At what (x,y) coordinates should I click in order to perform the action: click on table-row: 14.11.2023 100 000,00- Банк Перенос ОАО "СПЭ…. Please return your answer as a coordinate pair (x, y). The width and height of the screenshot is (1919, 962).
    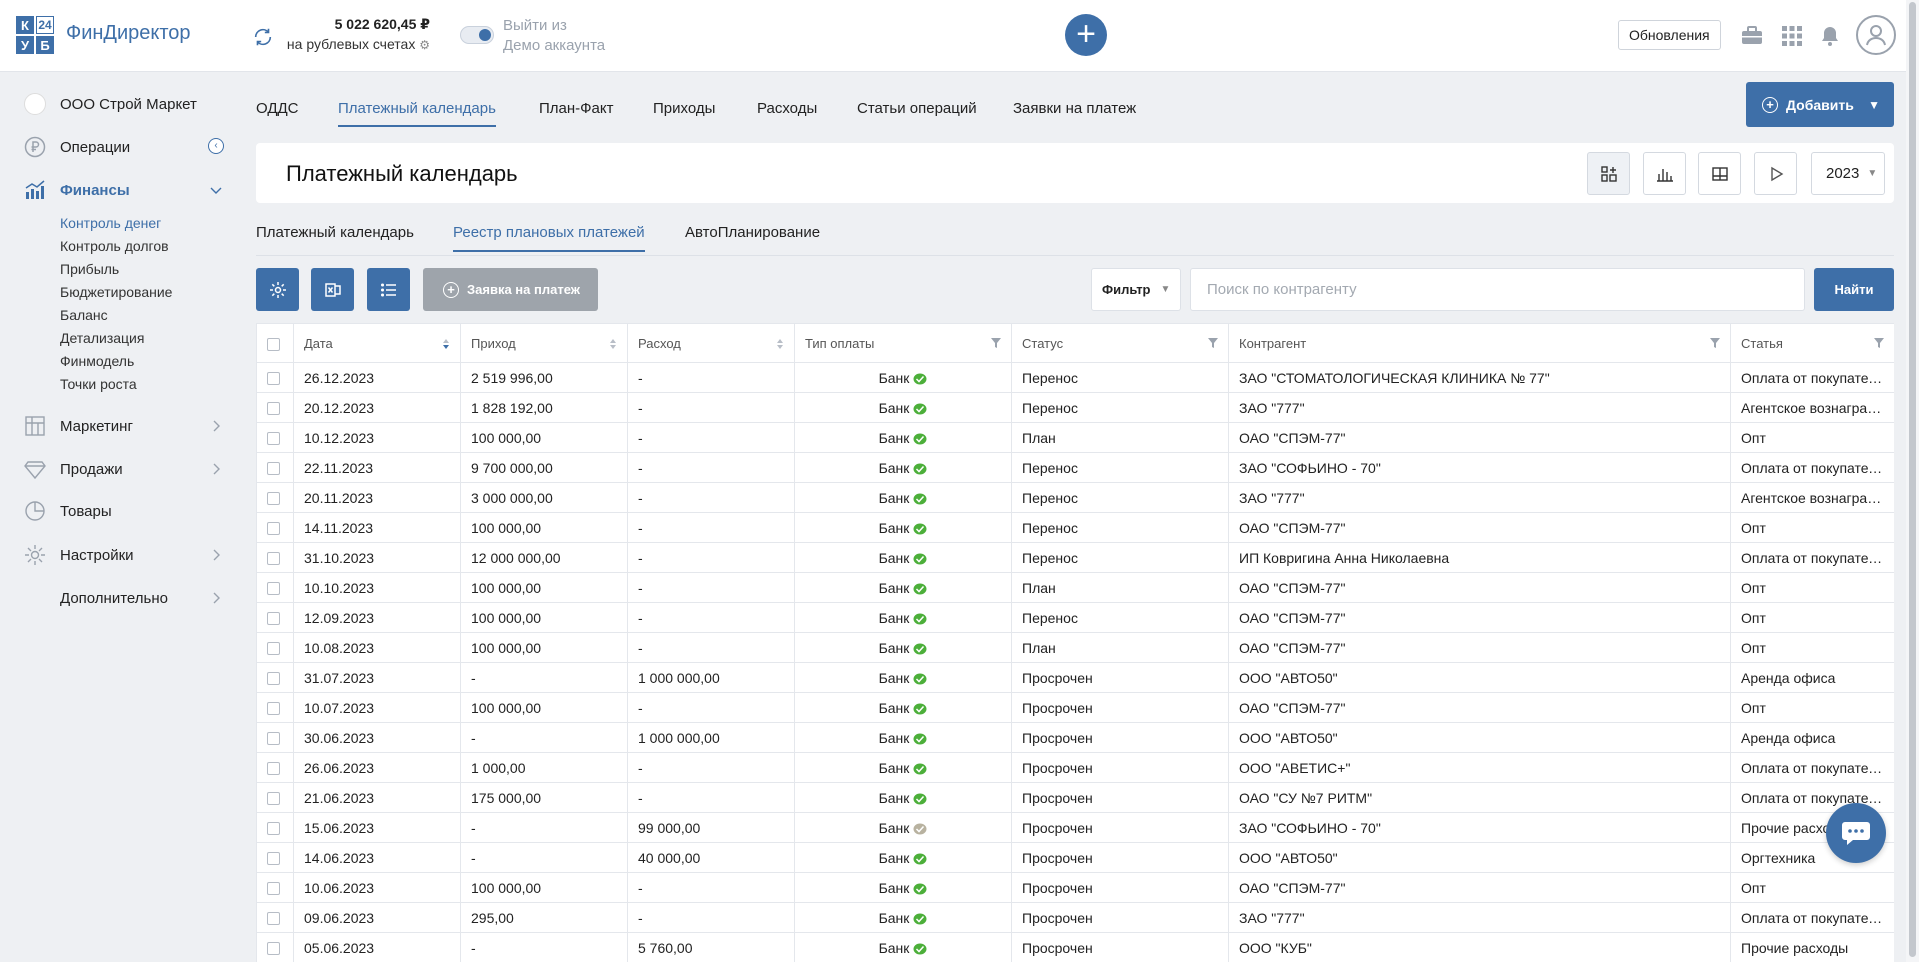
    Looking at the image, I should click on (1075, 527).